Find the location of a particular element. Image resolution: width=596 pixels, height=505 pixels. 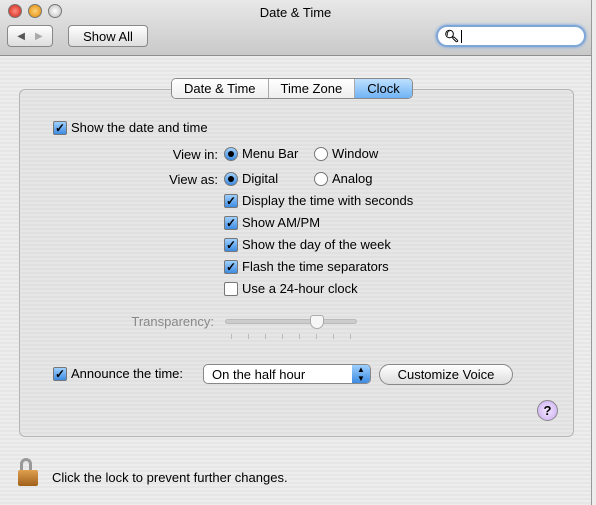

announce-checkbox: ✓ Announce the time: is located at coordinates (118, 373).